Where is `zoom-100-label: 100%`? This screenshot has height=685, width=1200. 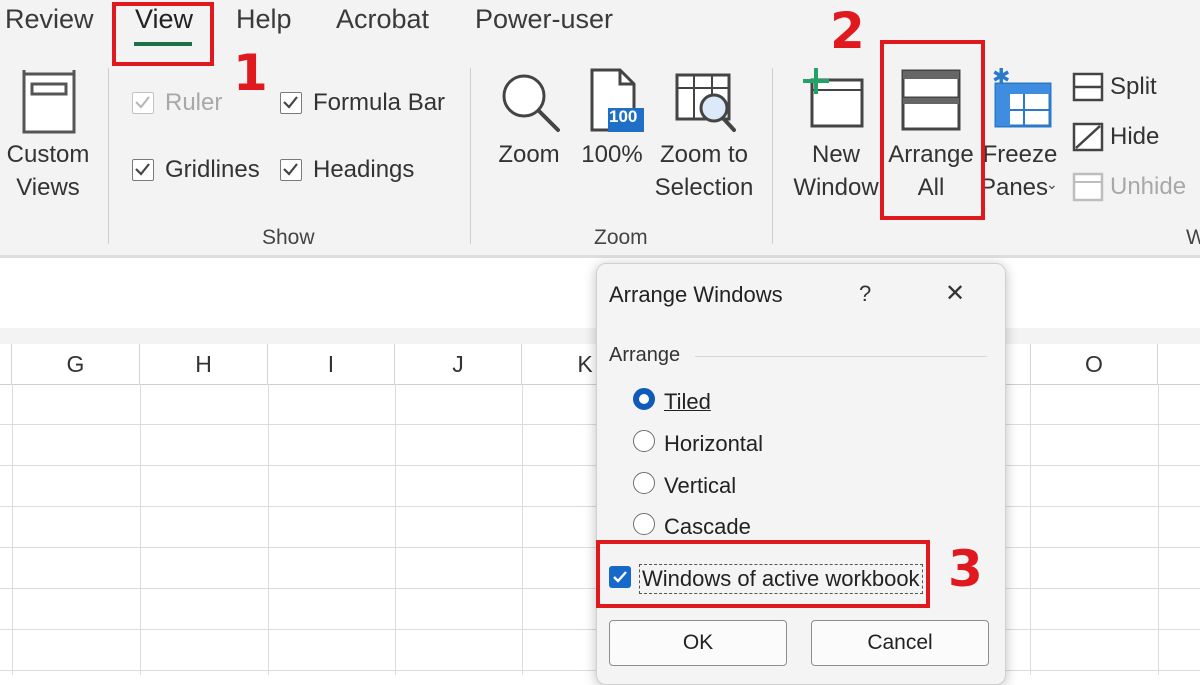
zoom-100-label: 100% is located at coordinates (612, 154).